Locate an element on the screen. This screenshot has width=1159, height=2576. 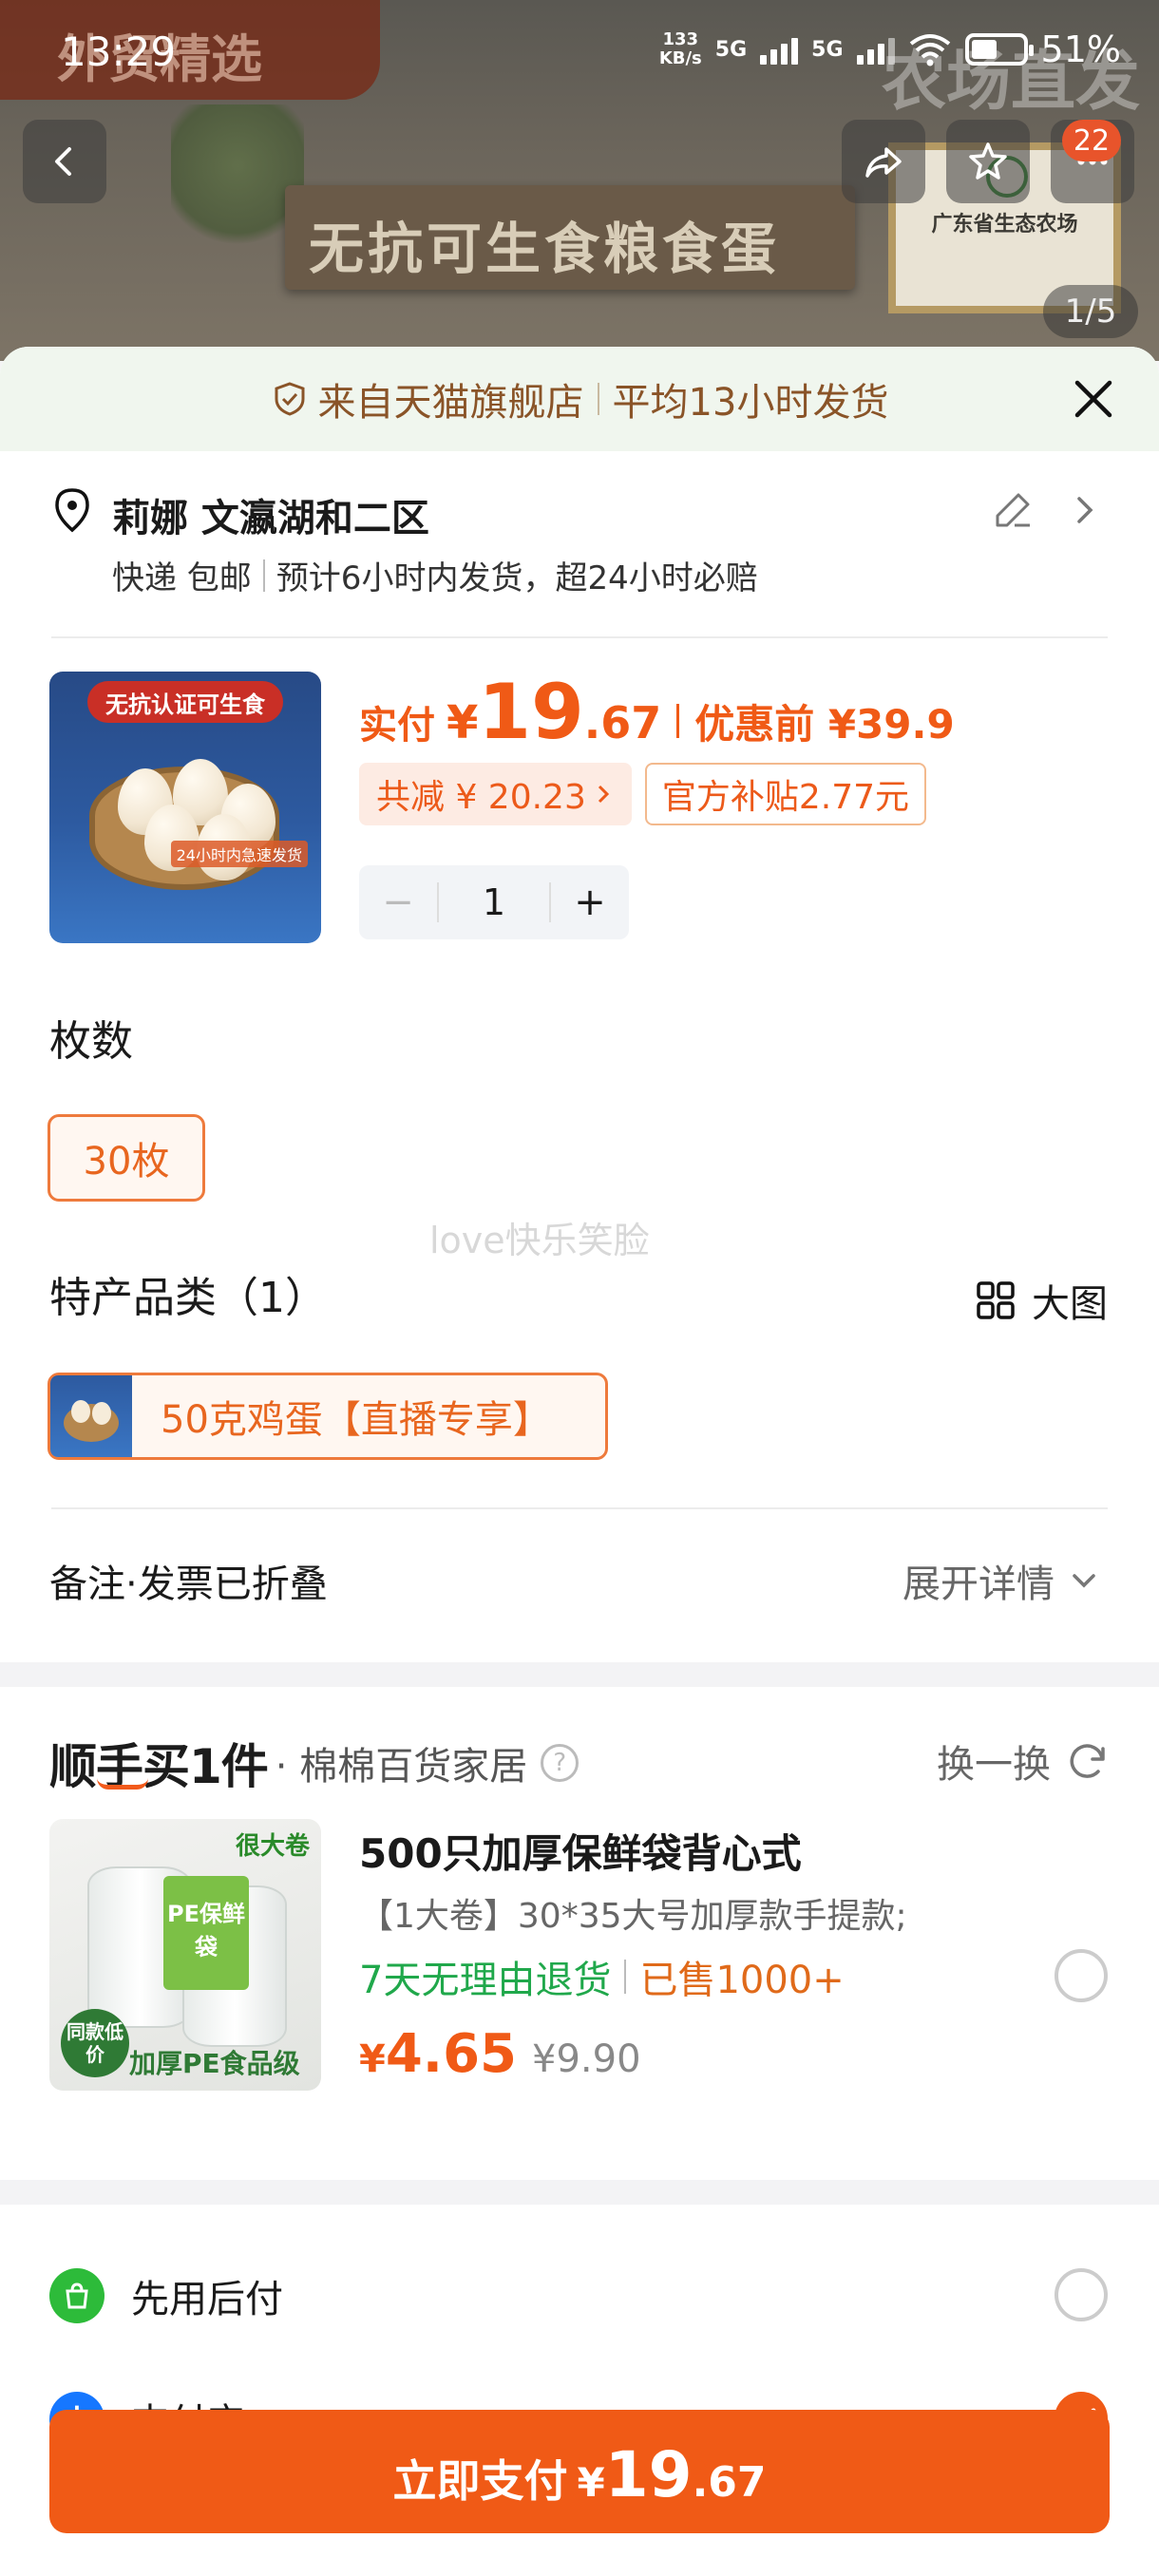
shield-icon is located at coordinates (290, 399).